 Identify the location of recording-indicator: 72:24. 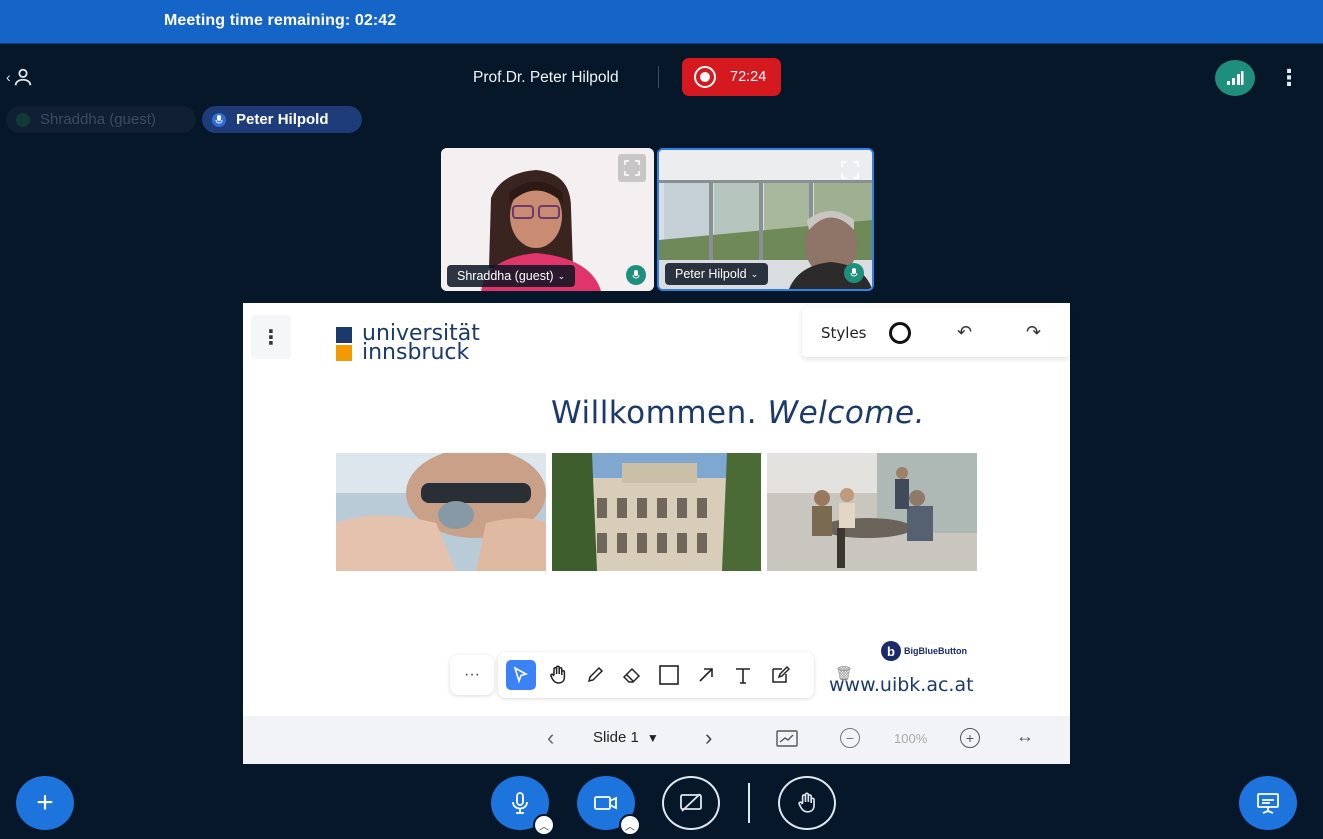
(731, 77).